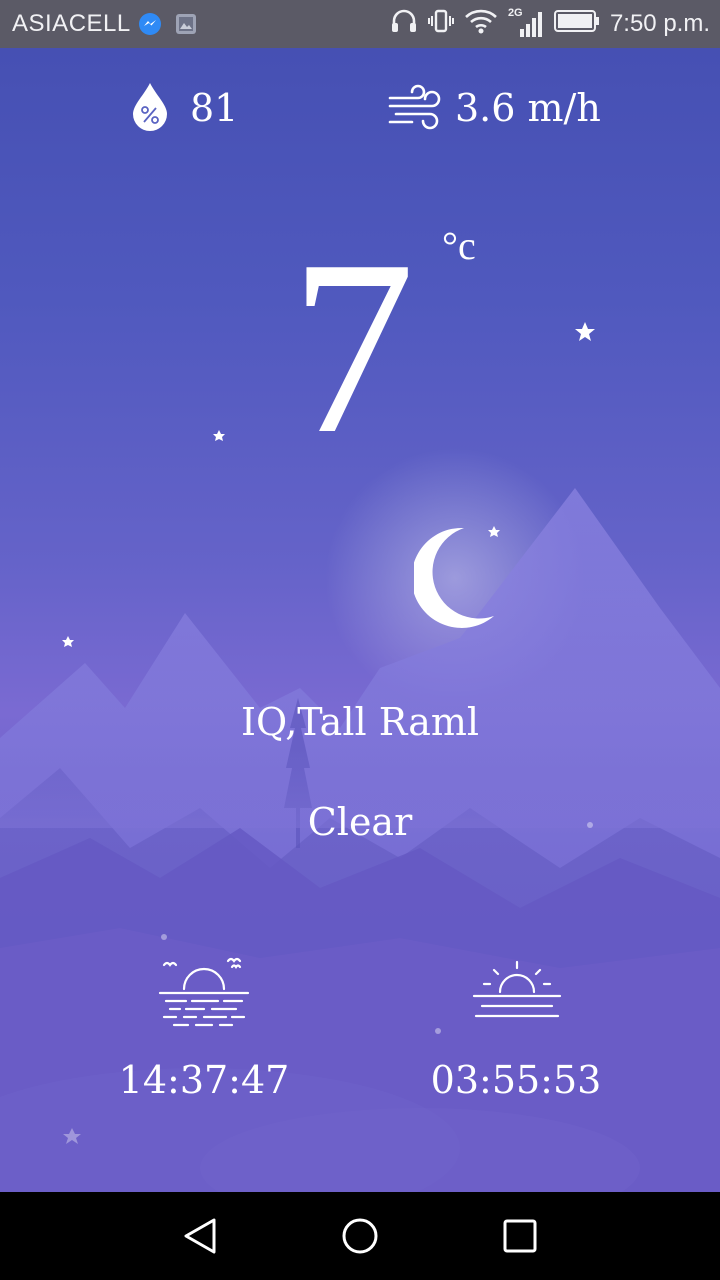  I want to click on recent-apps-button, so click(520, 1236).